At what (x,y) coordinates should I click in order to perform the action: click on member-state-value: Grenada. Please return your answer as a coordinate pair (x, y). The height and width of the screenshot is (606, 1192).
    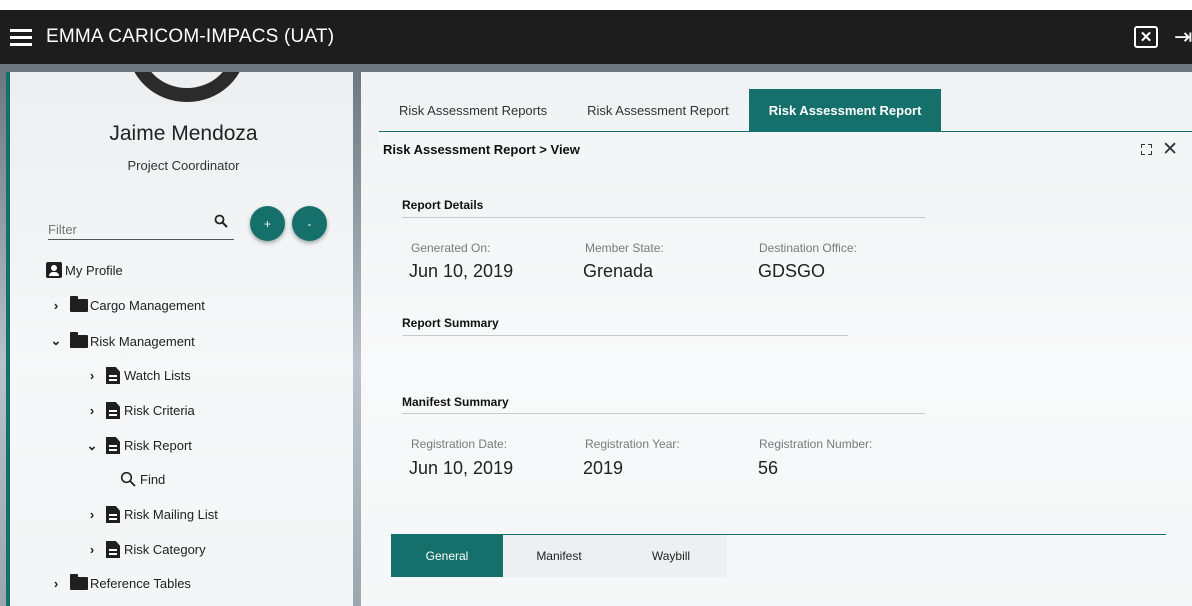
    Looking at the image, I should click on (618, 271).